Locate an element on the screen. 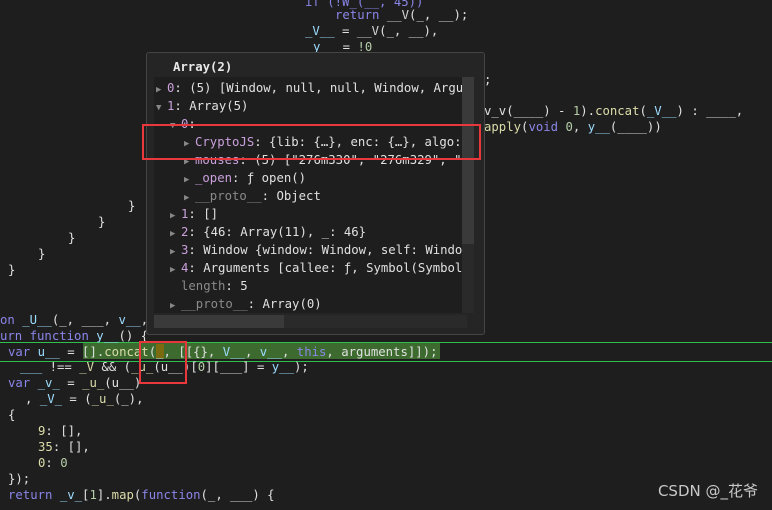  tree-row: ▶ __proto__: Object is located at coordinates (252, 196).